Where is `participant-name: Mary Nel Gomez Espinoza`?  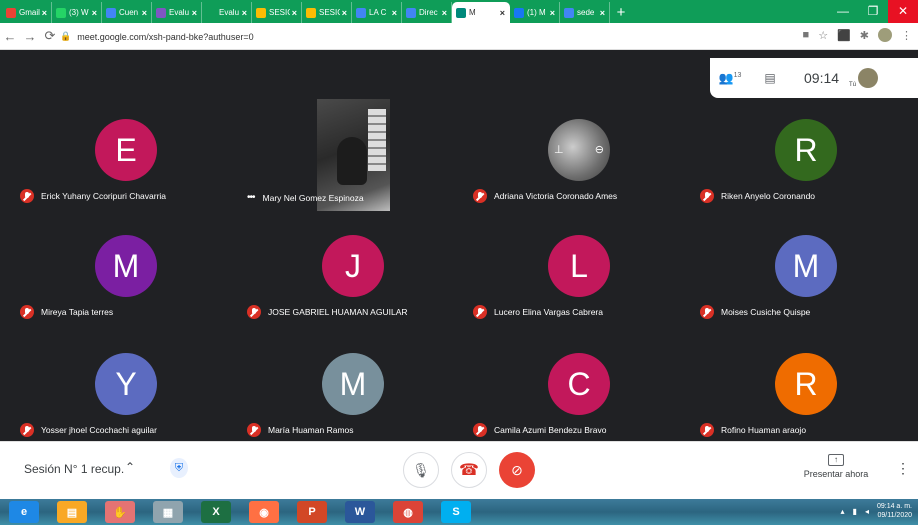 participant-name: Mary Nel Gomez Espinoza is located at coordinates (313, 197).